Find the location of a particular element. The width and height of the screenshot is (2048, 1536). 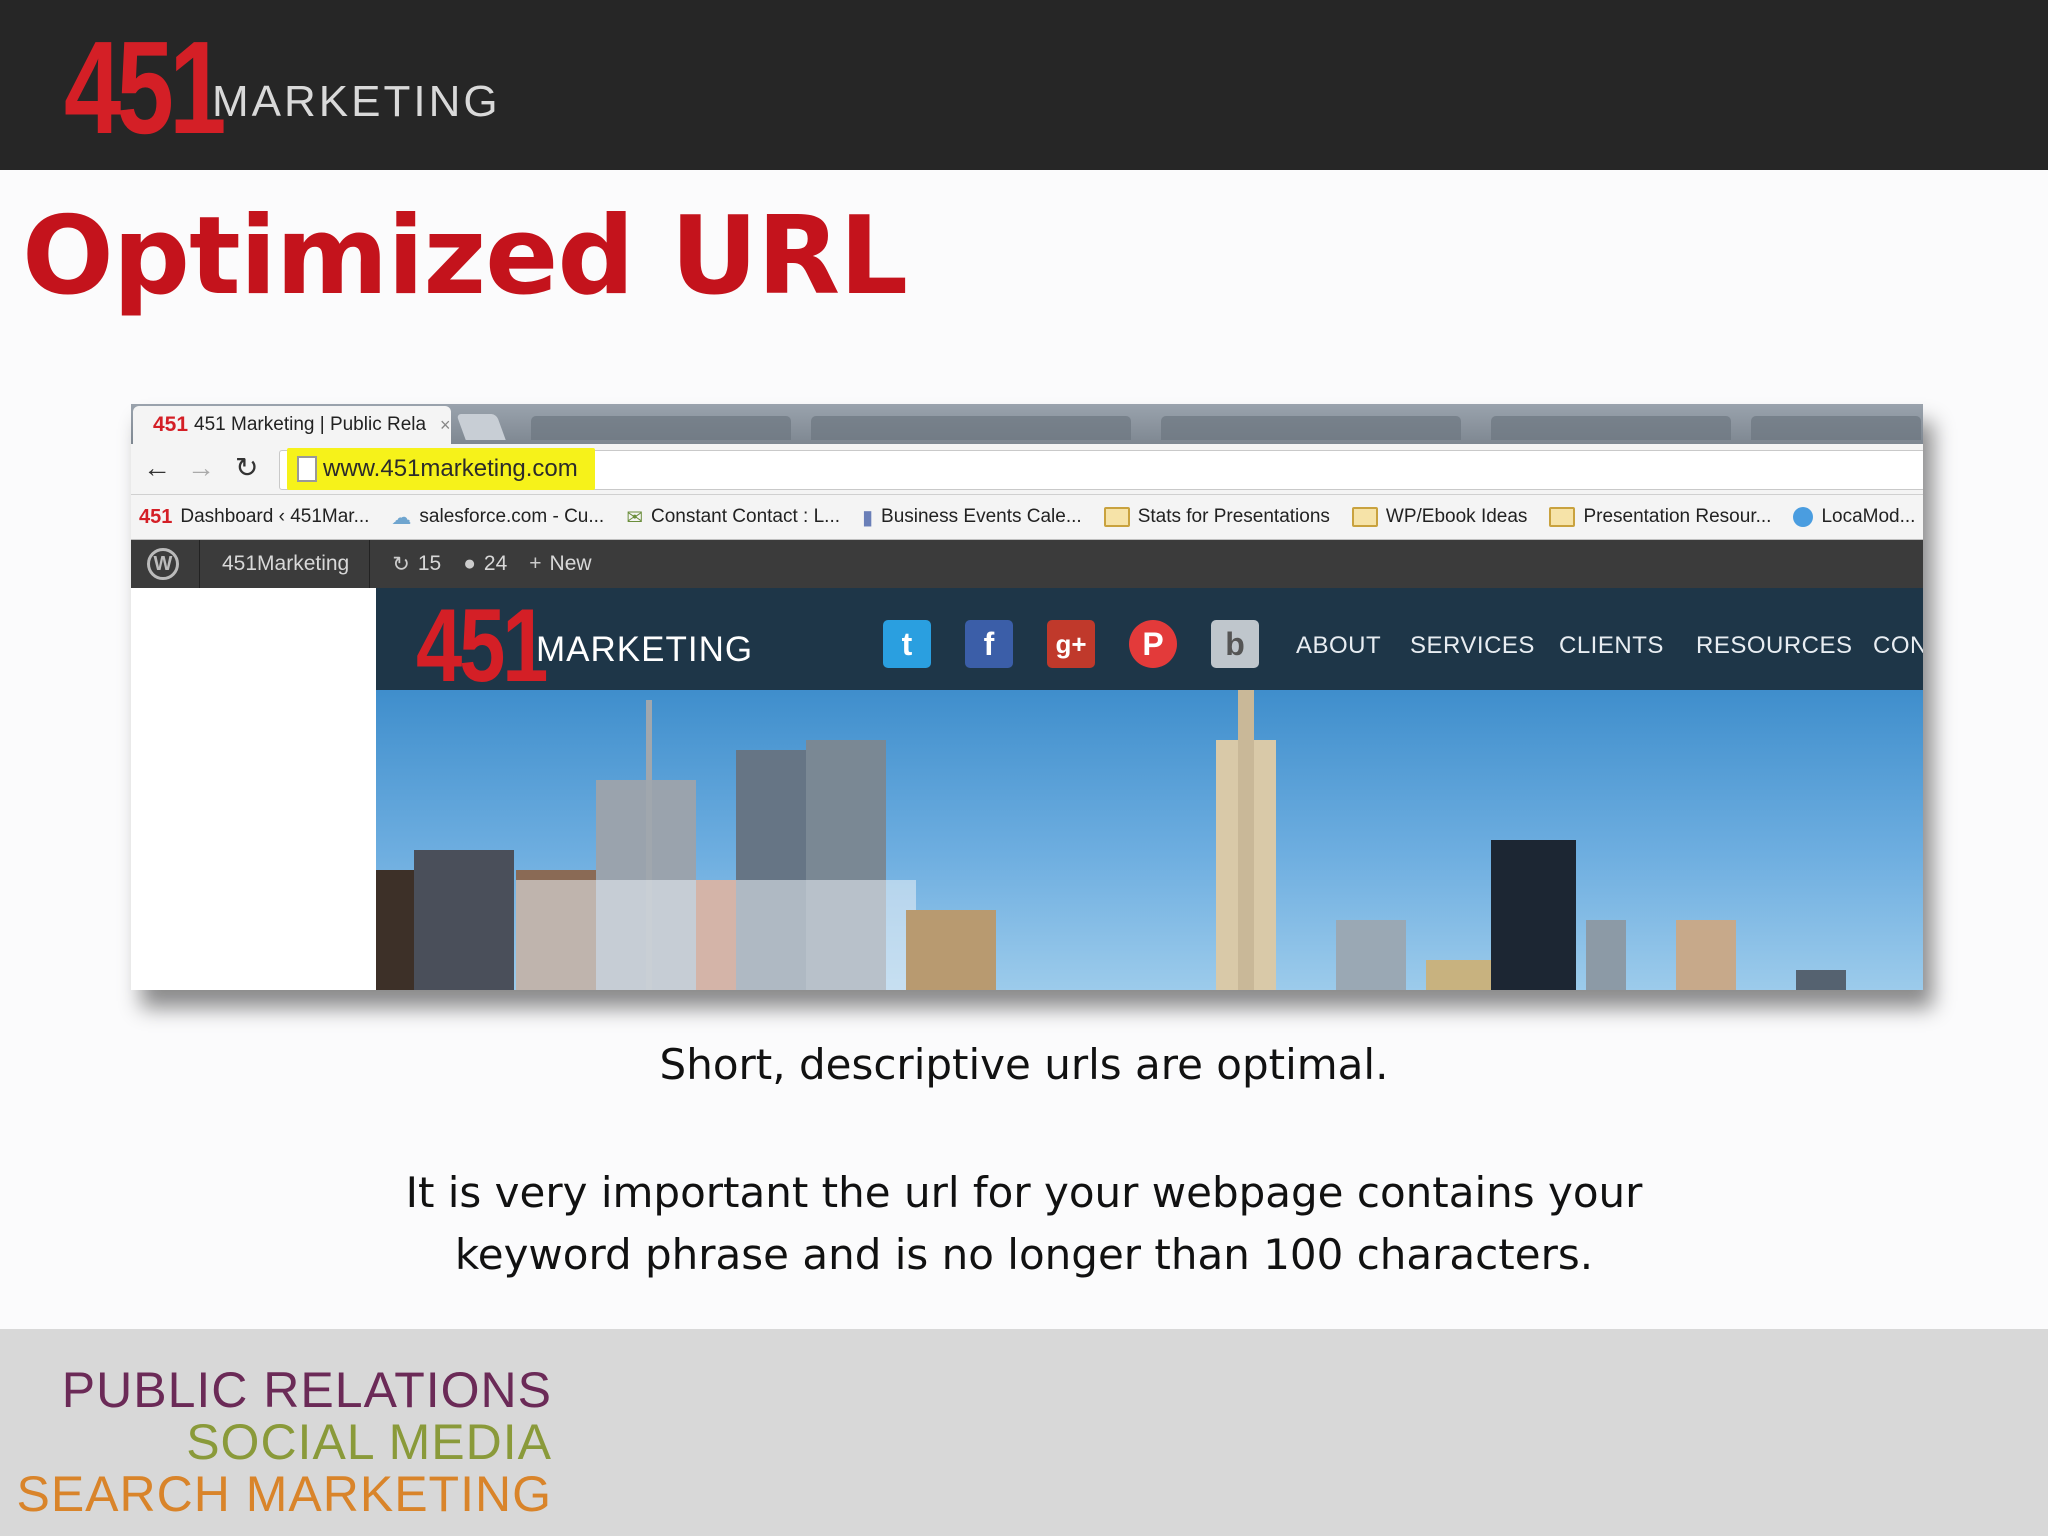

wordpress-admin-bar: W 451Marketing ↻ 15 ● 24 + New is located at coordinates (1027, 564).